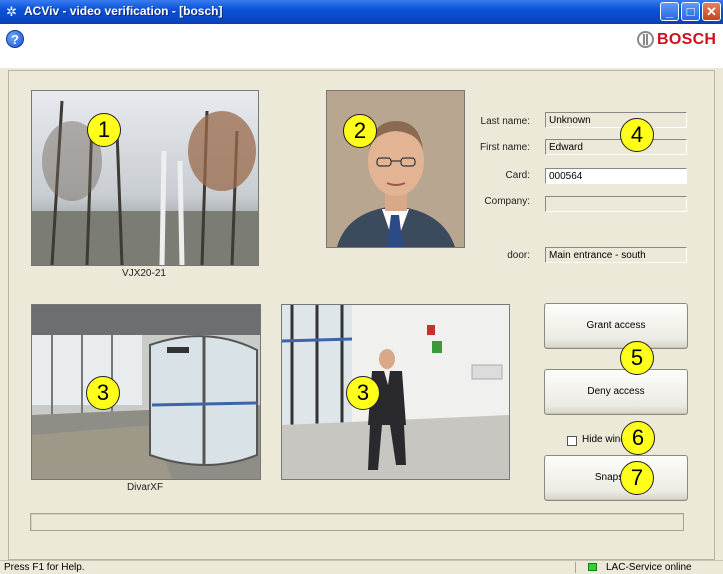 The height and width of the screenshot is (574, 723). What do you see at coordinates (637, 358) in the screenshot?
I see `callout-5: 5` at bounding box center [637, 358].